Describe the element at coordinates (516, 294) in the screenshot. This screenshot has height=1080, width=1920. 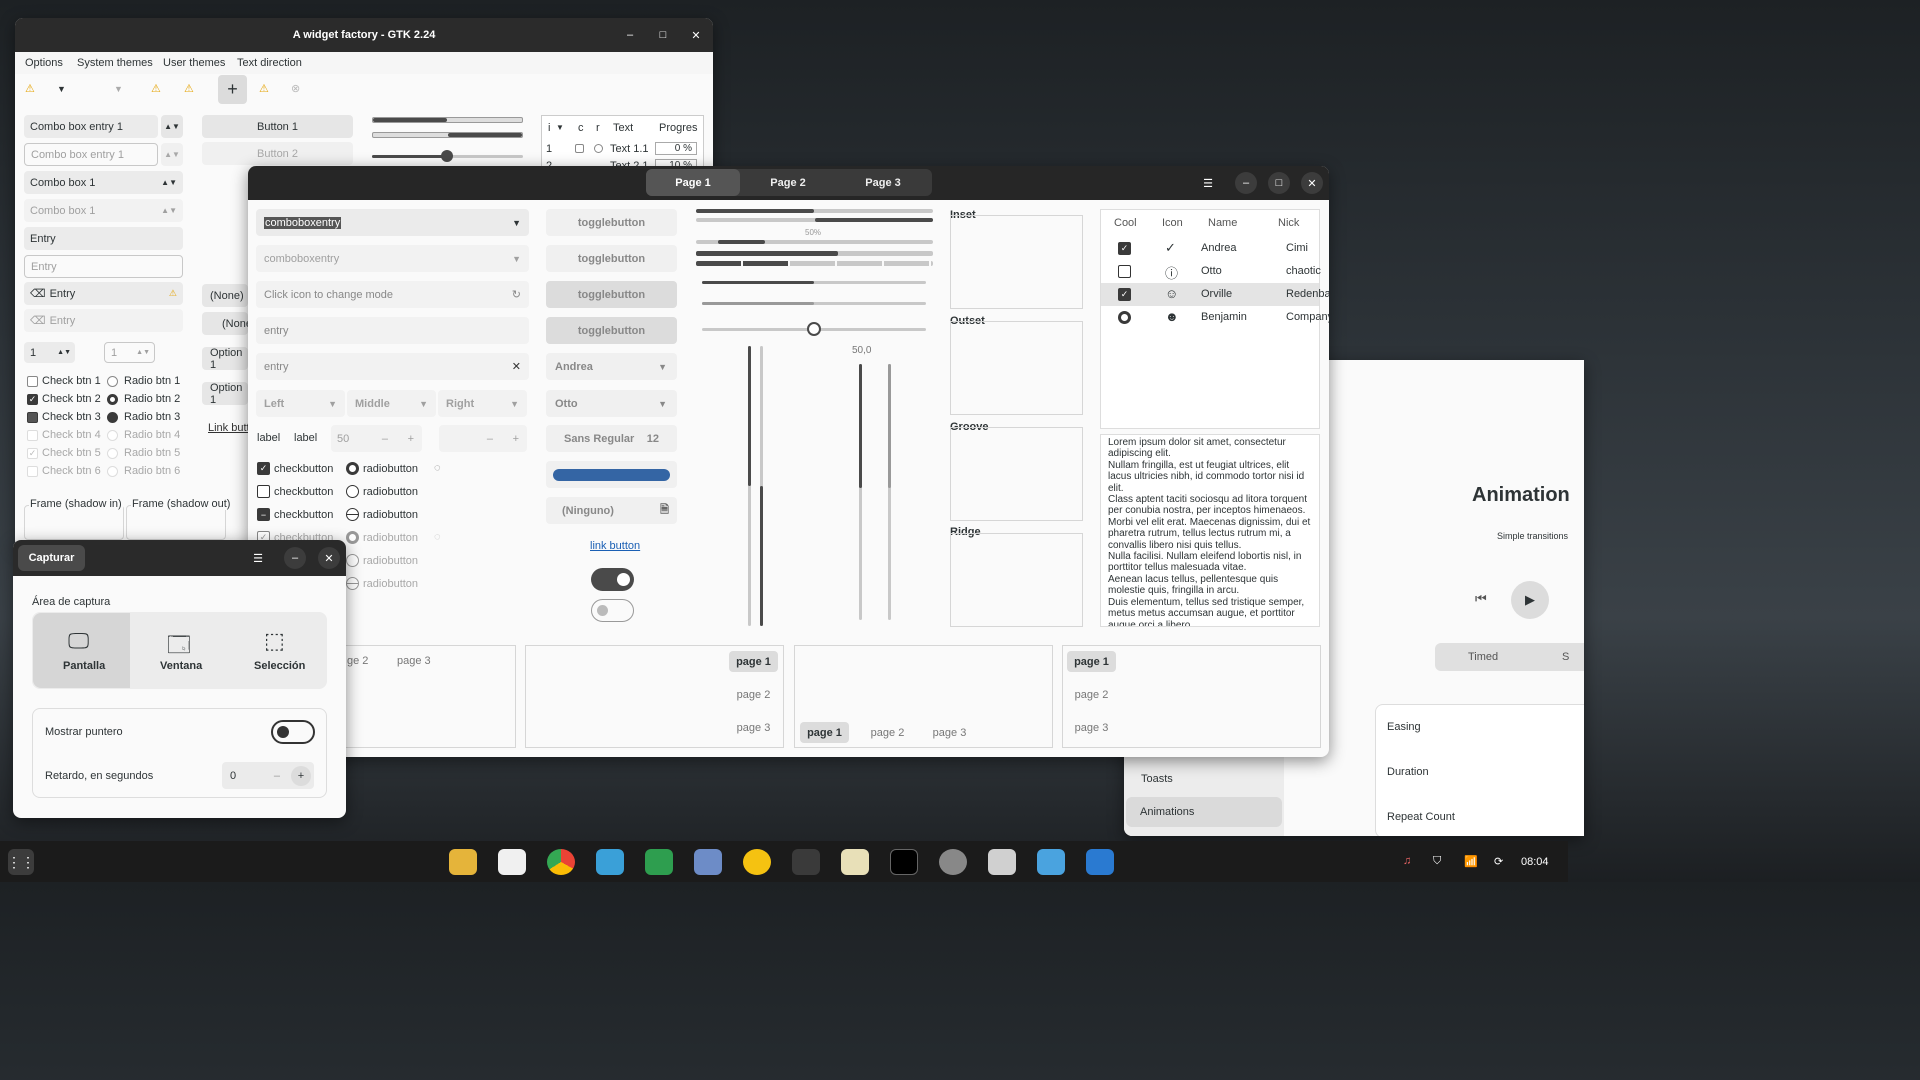
I see `refresh-icon: ↻` at that location.